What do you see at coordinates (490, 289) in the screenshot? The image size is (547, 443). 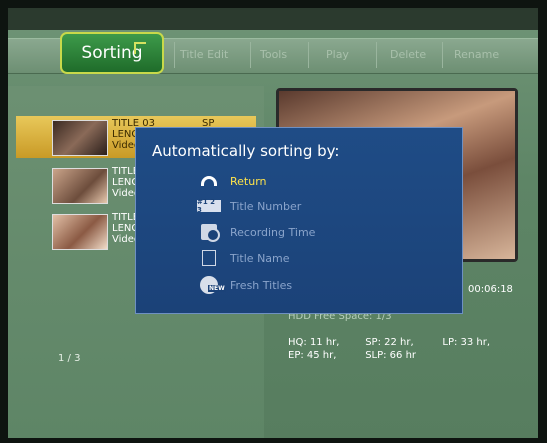 I see `duration-readout: 00:06:18` at bounding box center [490, 289].